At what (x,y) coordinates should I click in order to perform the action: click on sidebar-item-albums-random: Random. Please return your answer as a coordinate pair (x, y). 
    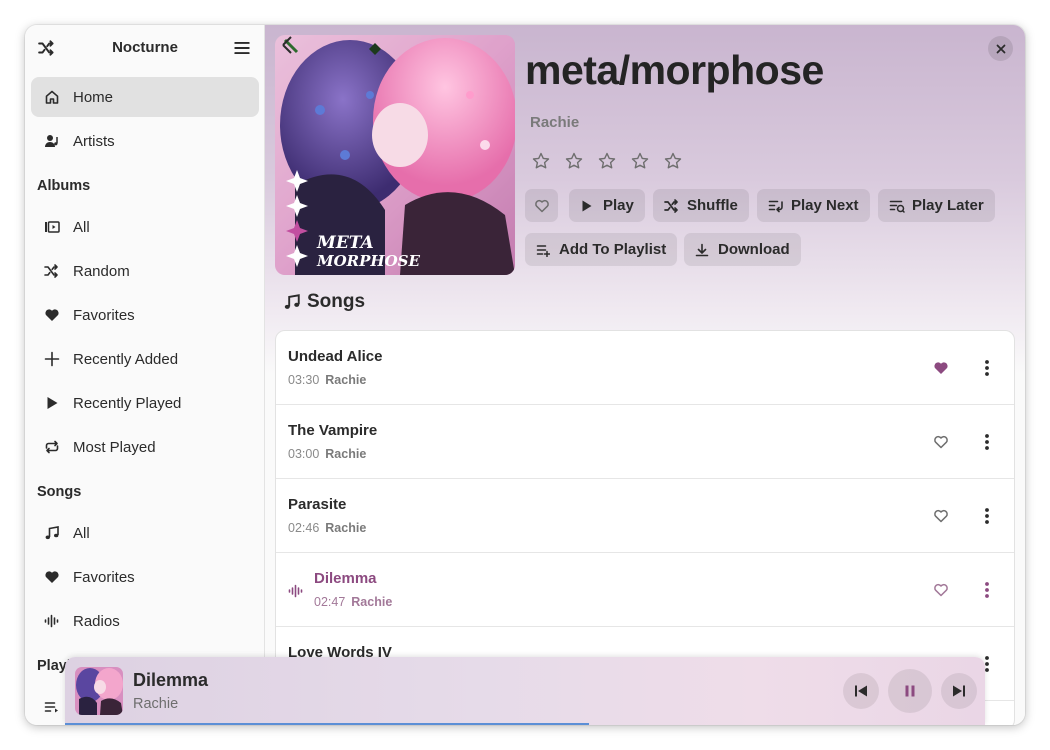
    Looking at the image, I should click on (145, 271).